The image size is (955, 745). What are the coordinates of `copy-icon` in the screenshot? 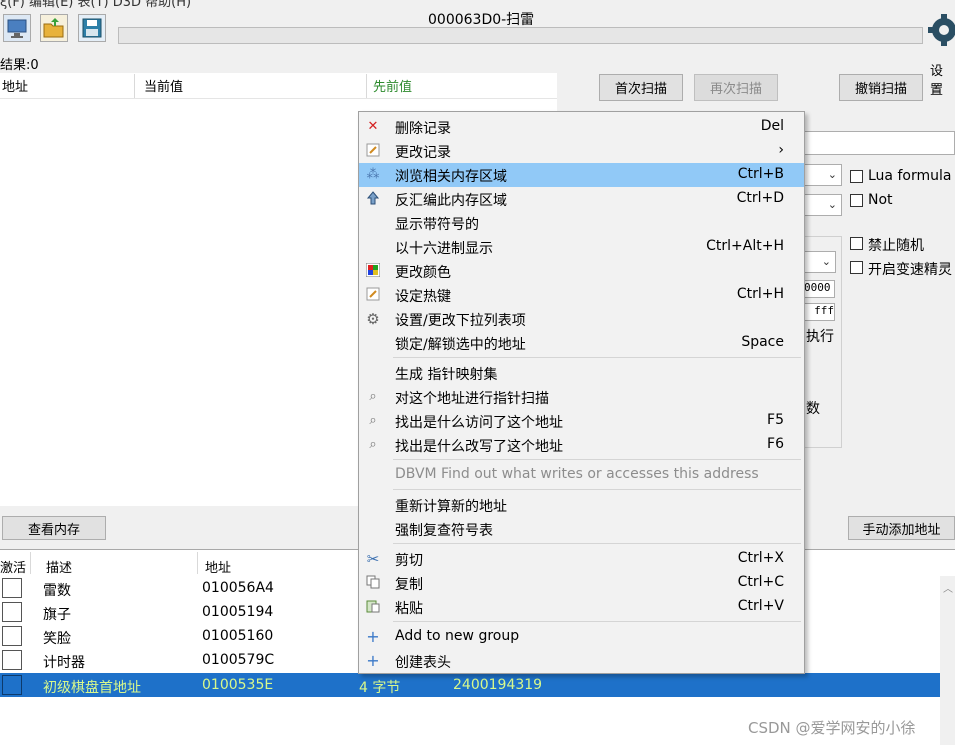 It's located at (373, 583).